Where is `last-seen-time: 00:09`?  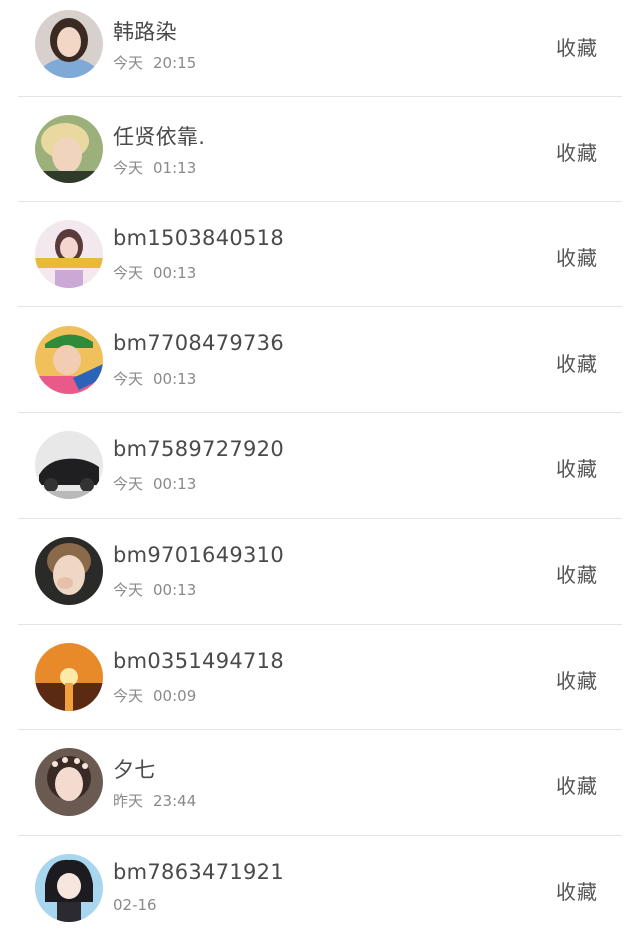 last-seen-time: 00:09 is located at coordinates (175, 696).